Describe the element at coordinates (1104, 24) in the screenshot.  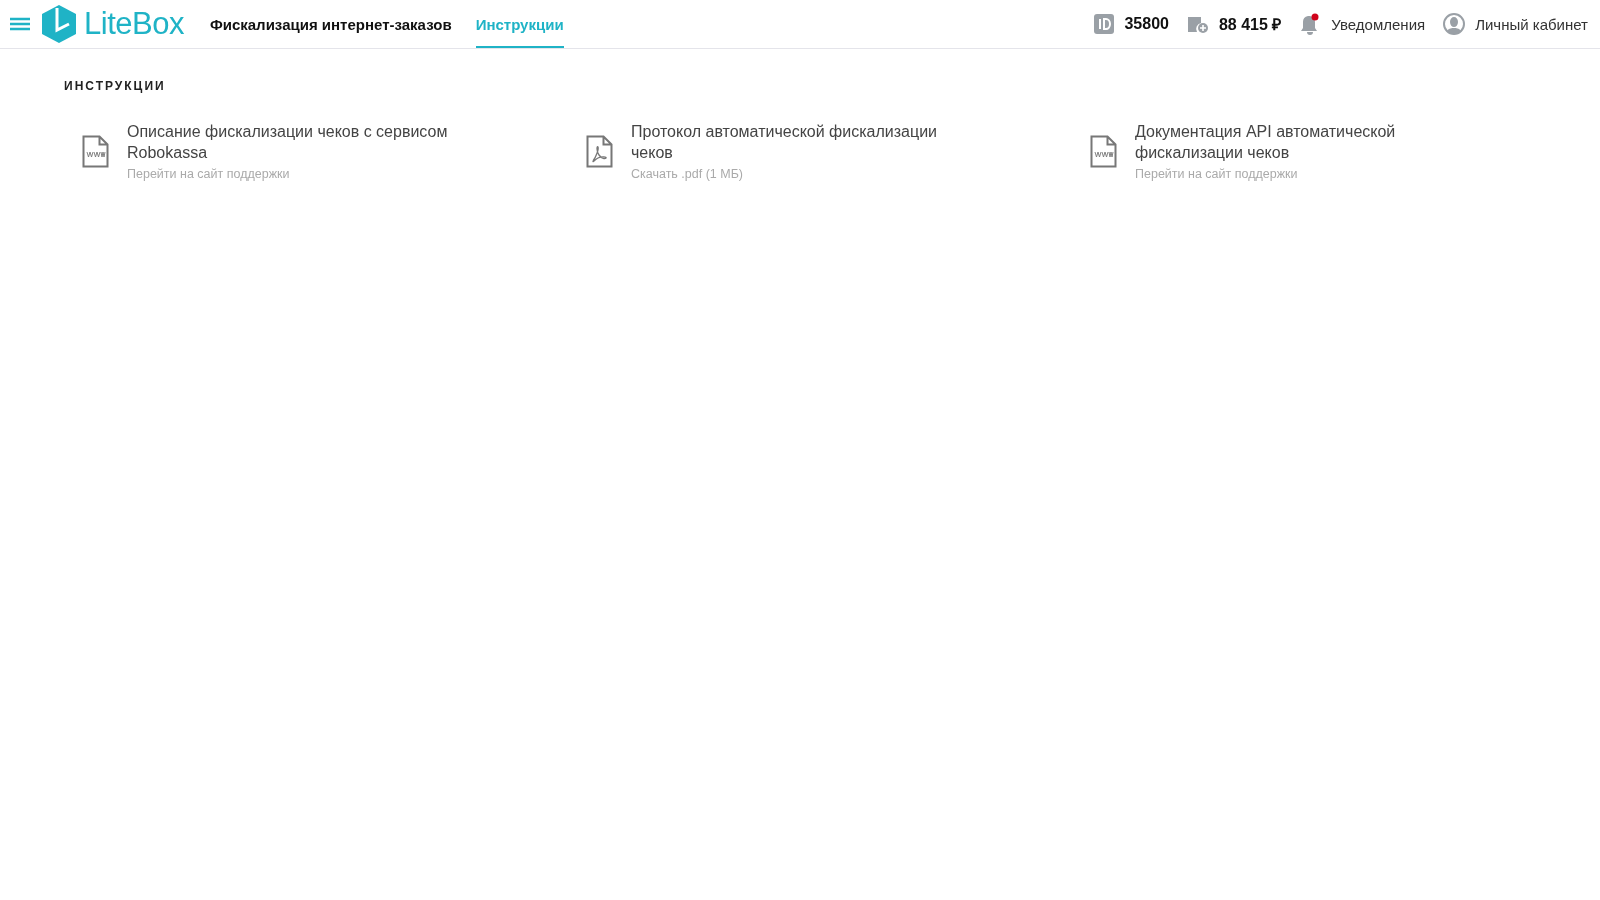
I see `id-icon` at that location.